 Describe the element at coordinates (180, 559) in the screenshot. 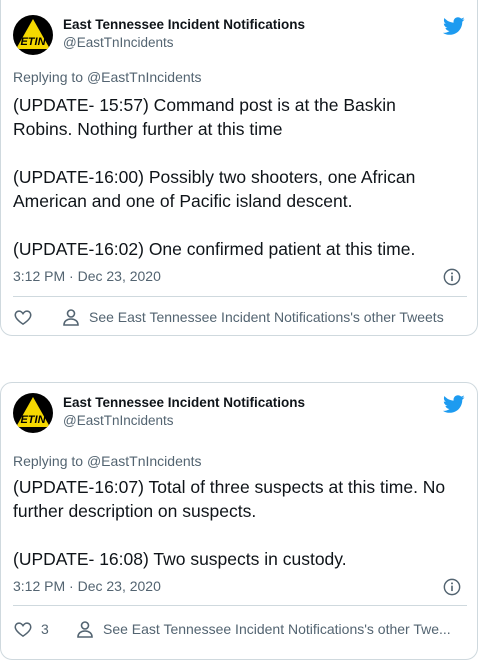

I see `tweet-paragraph: (UPDATE- 16:08) Two suspects in custody.` at that location.